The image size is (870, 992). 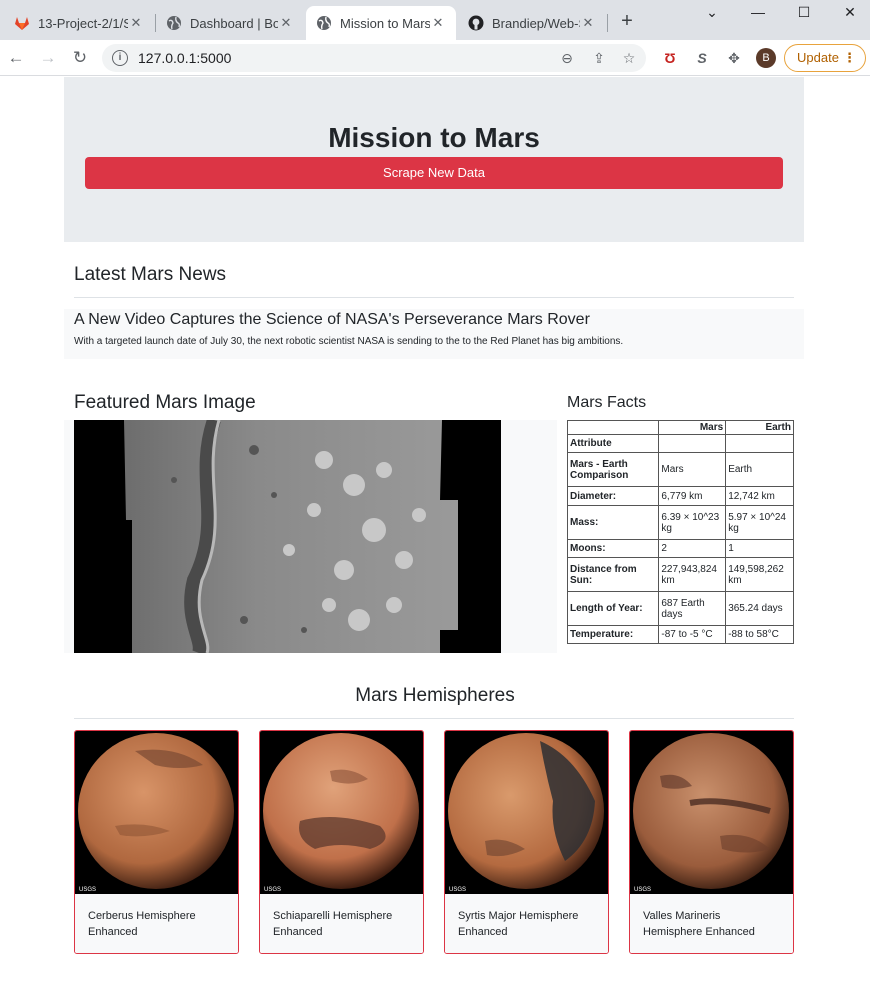 I want to click on more-menu-icon: ⋮, so click(x=849, y=58).